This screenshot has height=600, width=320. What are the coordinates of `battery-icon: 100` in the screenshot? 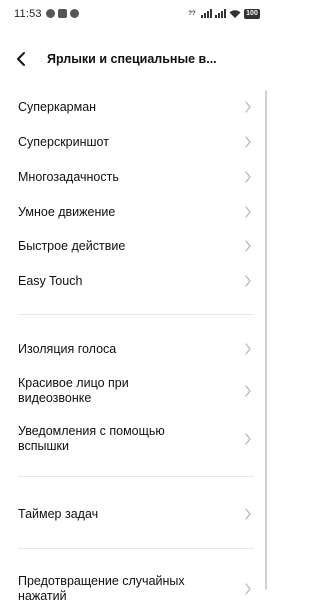 It's located at (252, 13).